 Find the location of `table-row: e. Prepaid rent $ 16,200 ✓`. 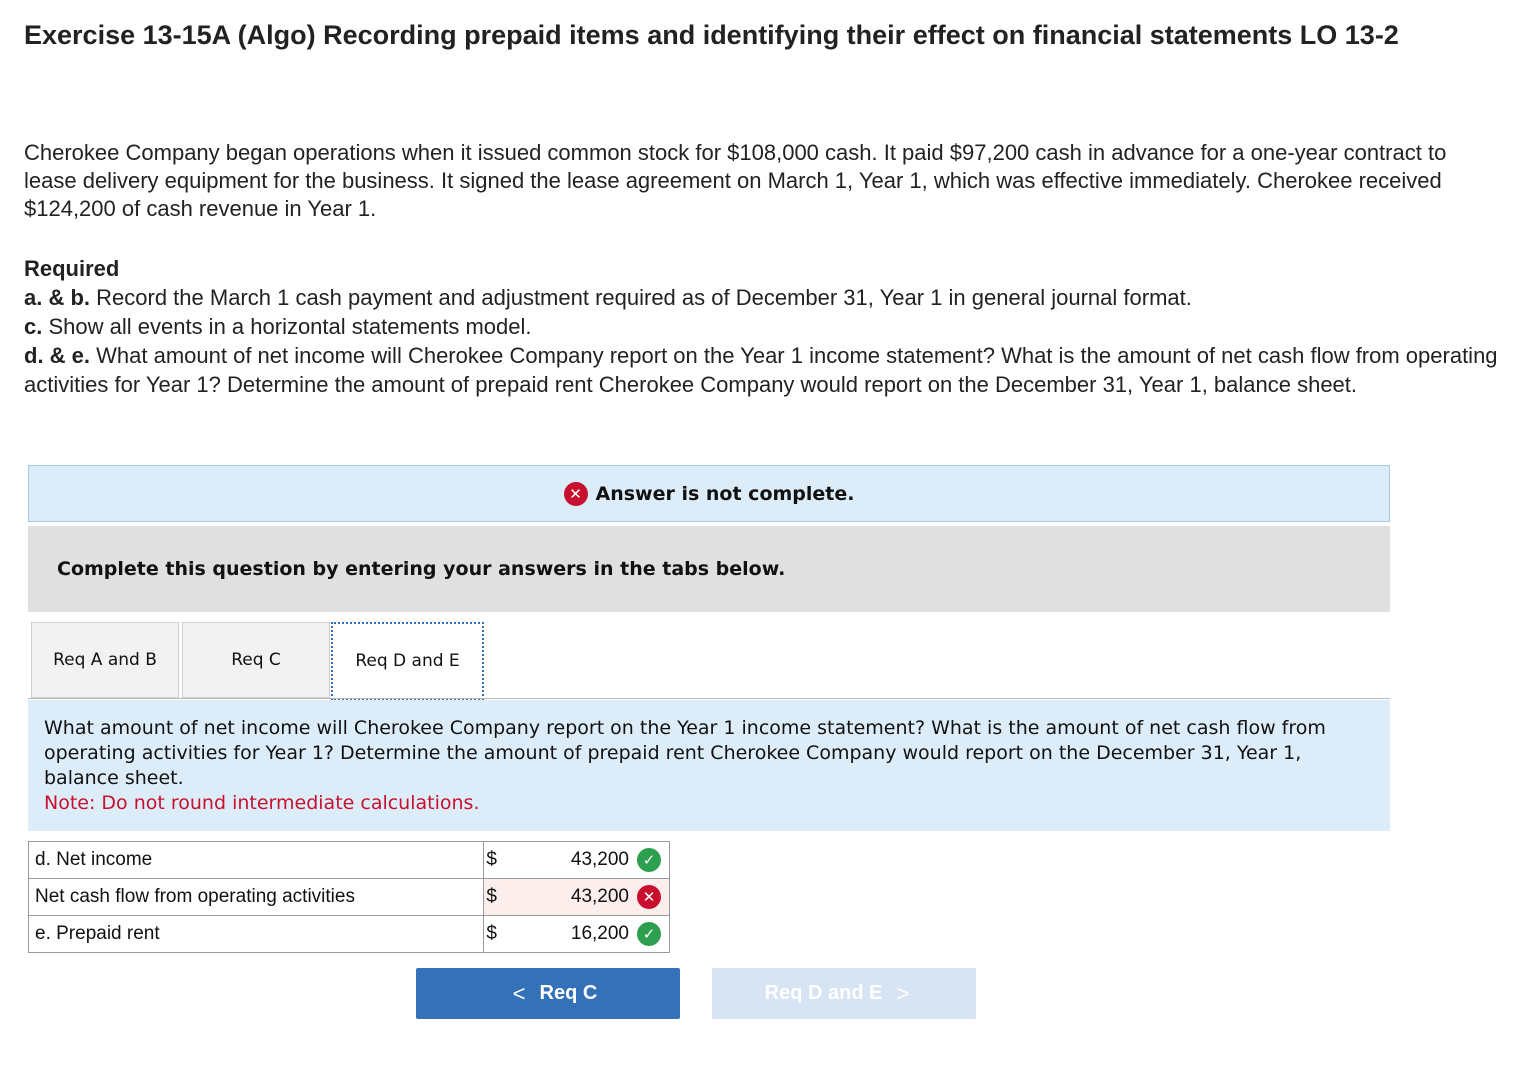

table-row: e. Prepaid rent $ 16,200 ✓ is located at coordinates (348, 934).